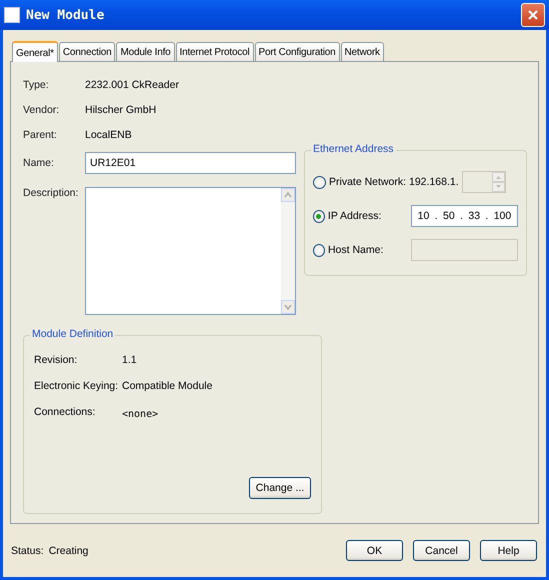 The image size is (549, 580). I want to click on group-title: Ethernet Address, so click(353, 149).